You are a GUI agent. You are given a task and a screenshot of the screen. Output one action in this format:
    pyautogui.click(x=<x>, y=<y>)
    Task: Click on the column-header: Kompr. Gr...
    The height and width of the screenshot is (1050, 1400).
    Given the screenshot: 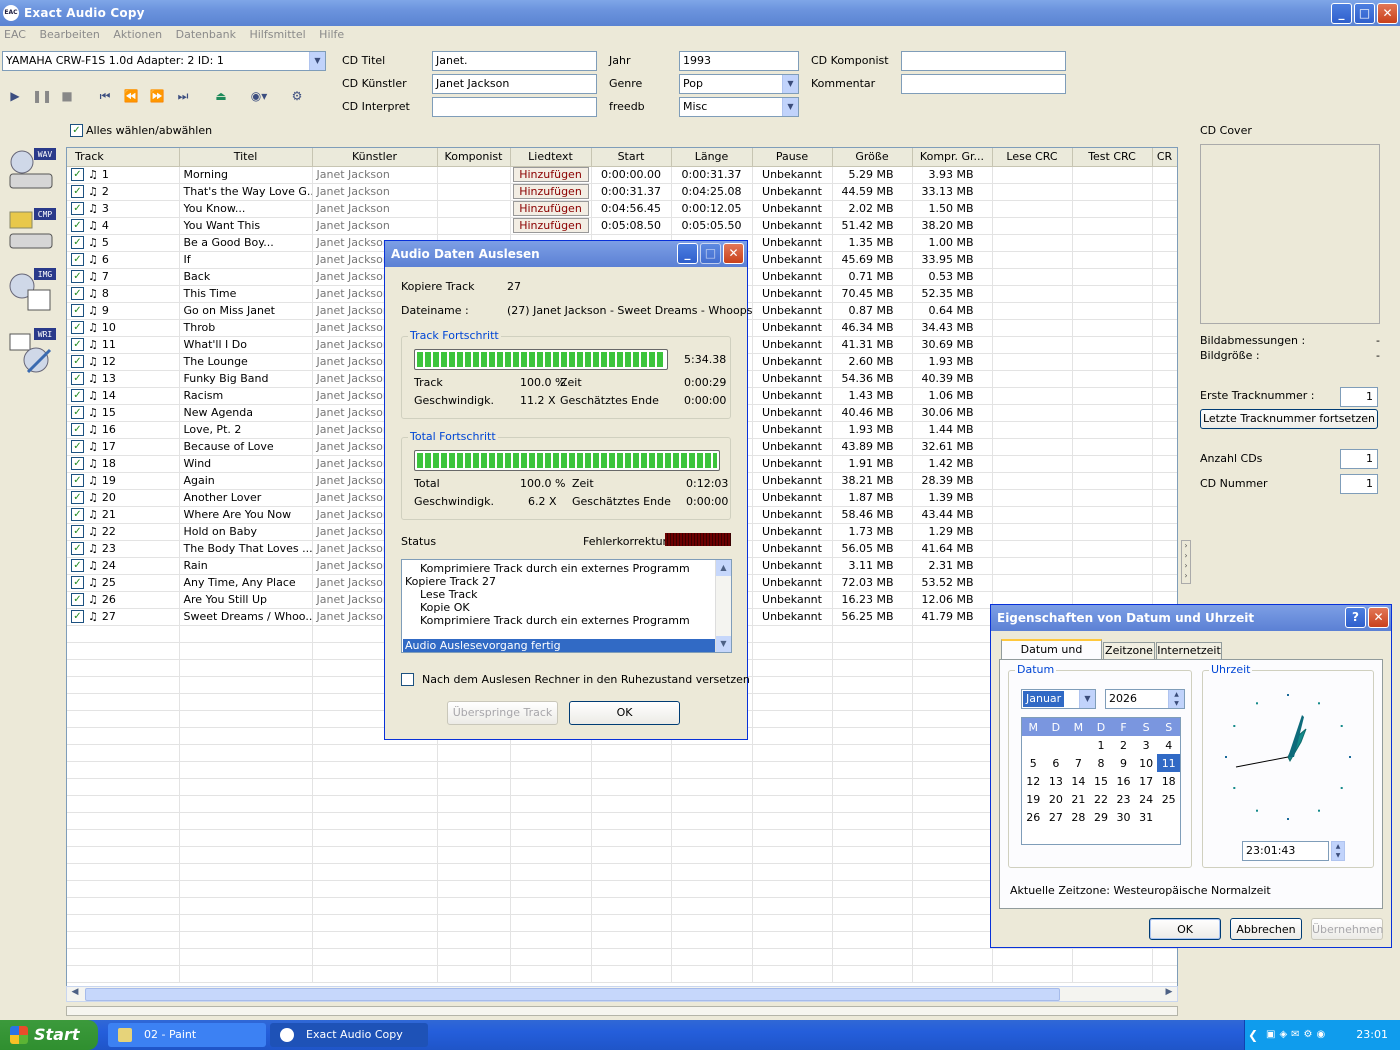 What is the action you would take?
    pyautogui.click(x=952, y=157)
    